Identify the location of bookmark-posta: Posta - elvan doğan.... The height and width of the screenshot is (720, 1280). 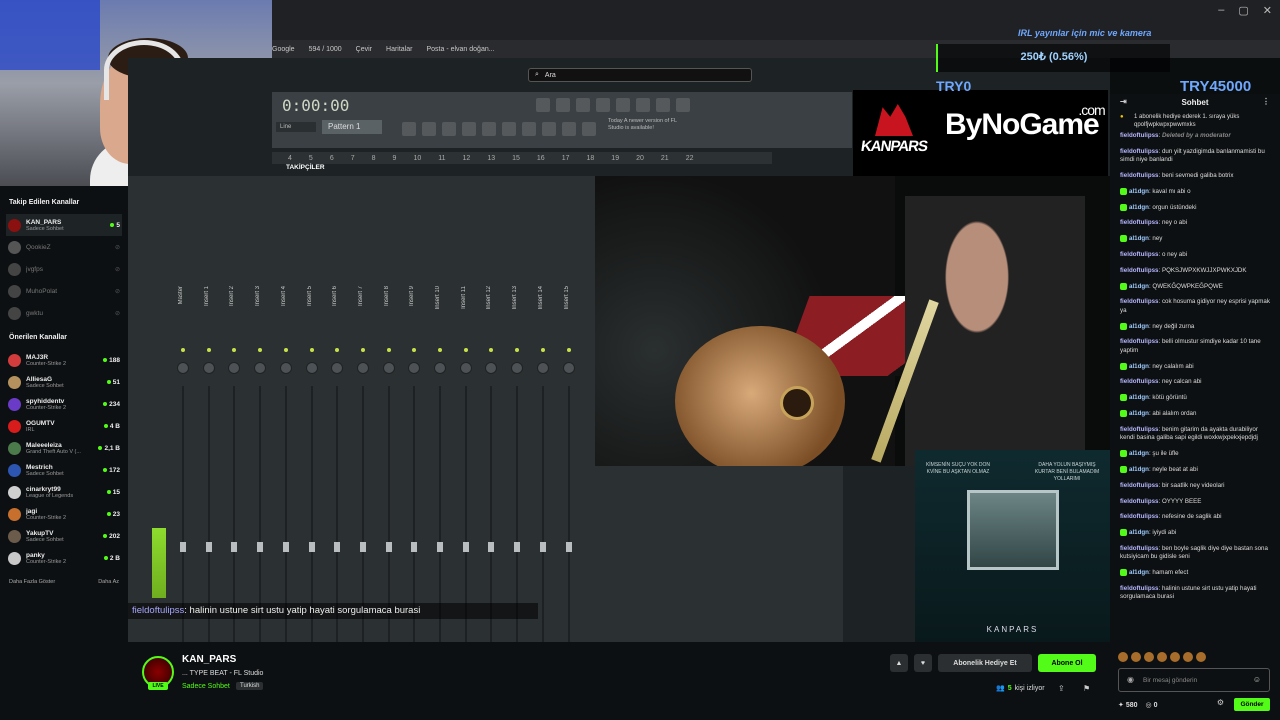
(460, 49).